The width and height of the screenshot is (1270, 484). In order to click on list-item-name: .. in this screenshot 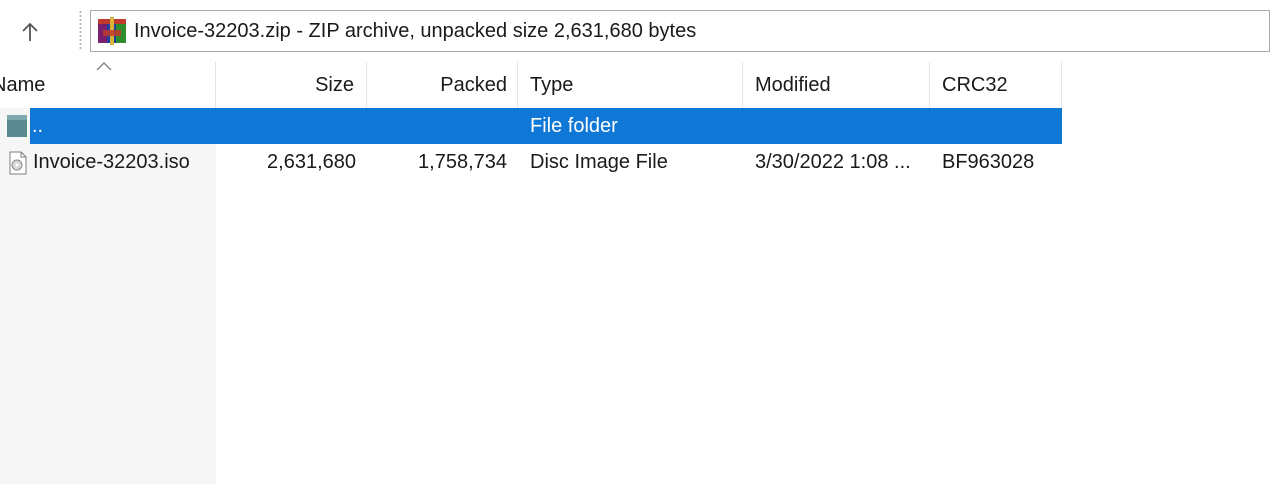, I will do `click(38, 125)`.